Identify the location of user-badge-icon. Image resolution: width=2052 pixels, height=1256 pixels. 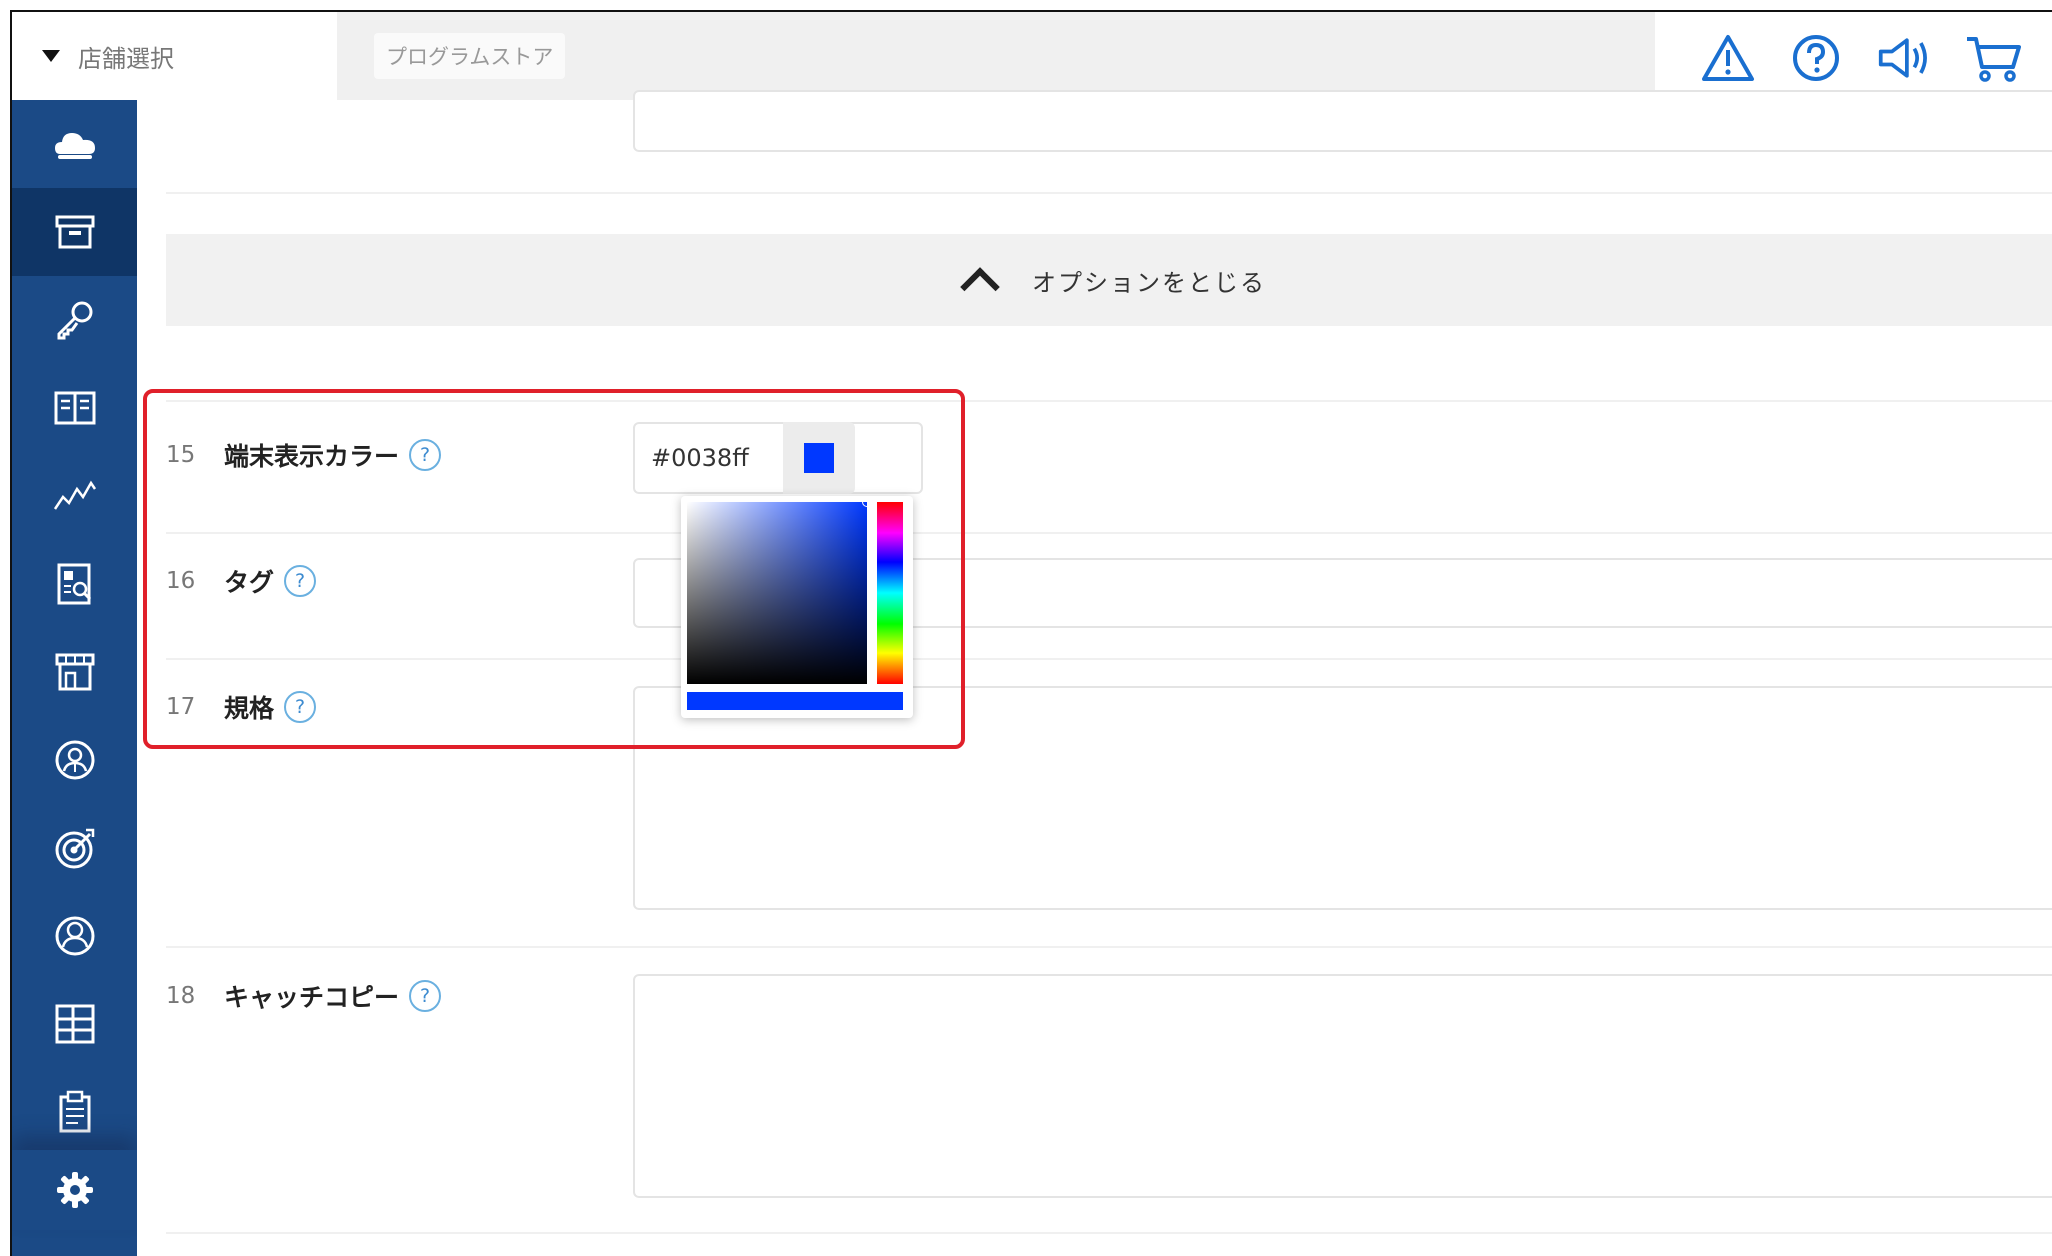
(74, 760).